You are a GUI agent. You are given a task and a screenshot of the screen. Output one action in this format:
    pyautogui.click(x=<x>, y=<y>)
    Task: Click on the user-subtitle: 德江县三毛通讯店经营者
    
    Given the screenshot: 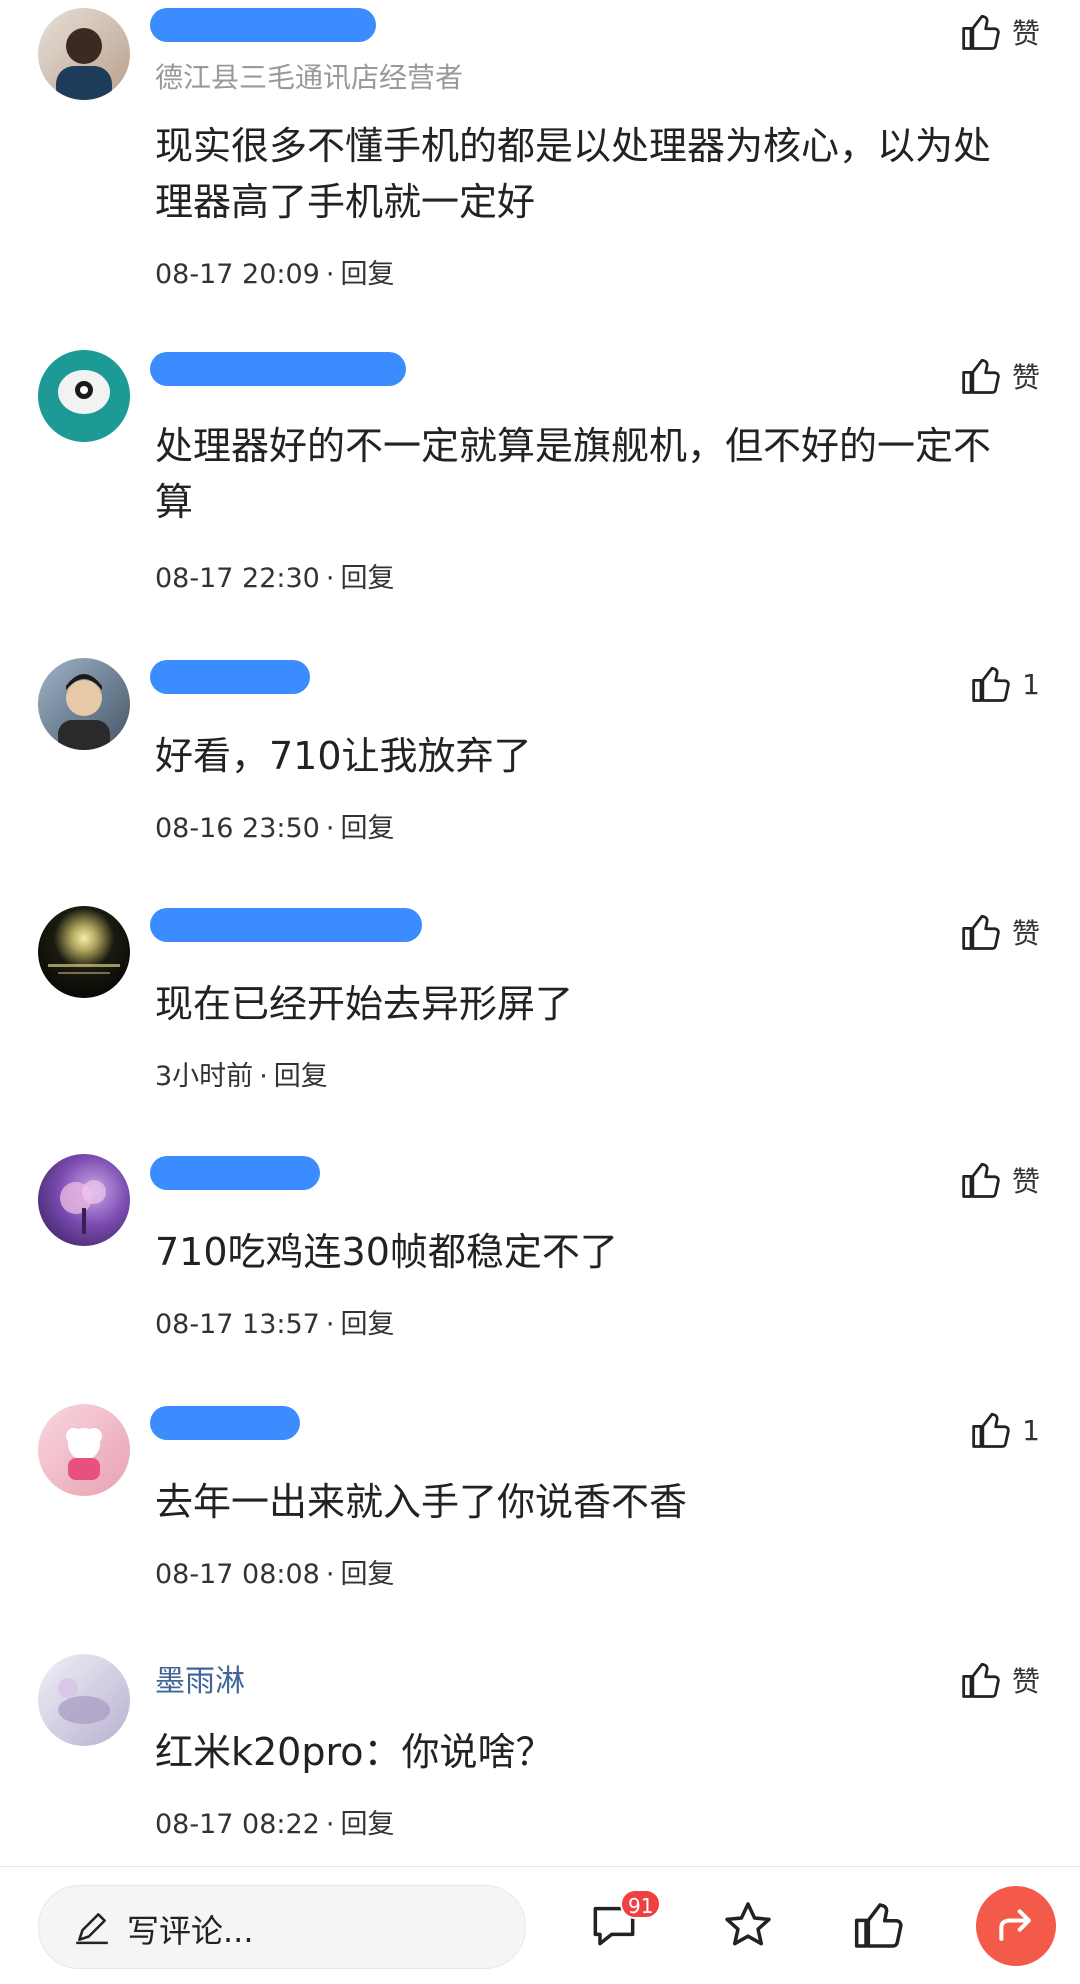 What is the action you would take?
    pyautogui.click(x=309, y=77)
    